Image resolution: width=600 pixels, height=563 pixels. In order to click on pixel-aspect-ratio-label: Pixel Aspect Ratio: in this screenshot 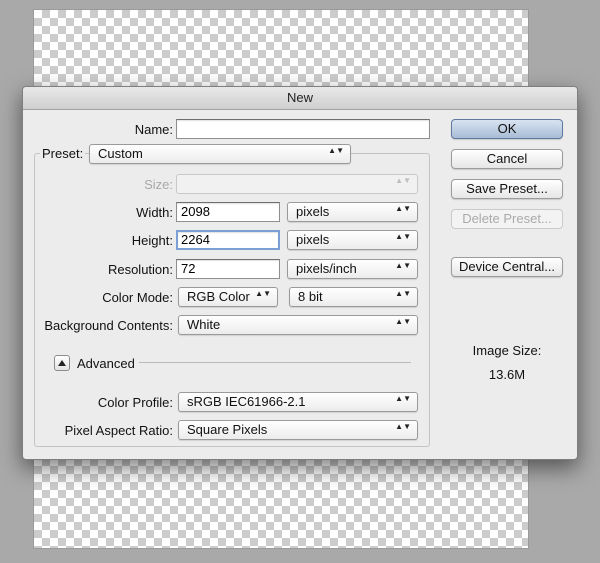, I will do `click(118, 430)`.